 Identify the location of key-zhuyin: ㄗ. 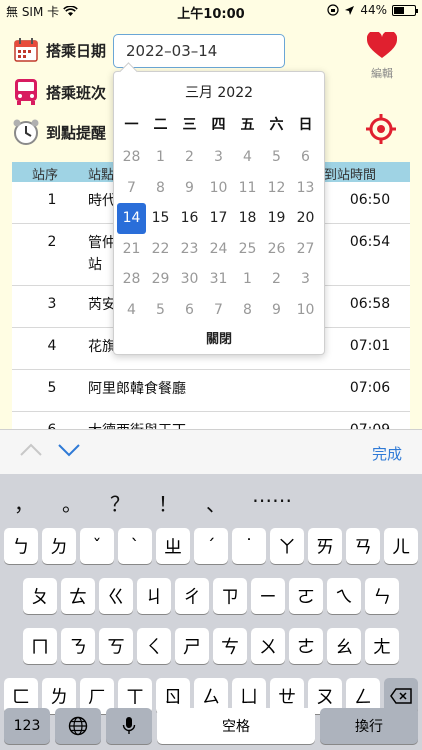
(230, 596).